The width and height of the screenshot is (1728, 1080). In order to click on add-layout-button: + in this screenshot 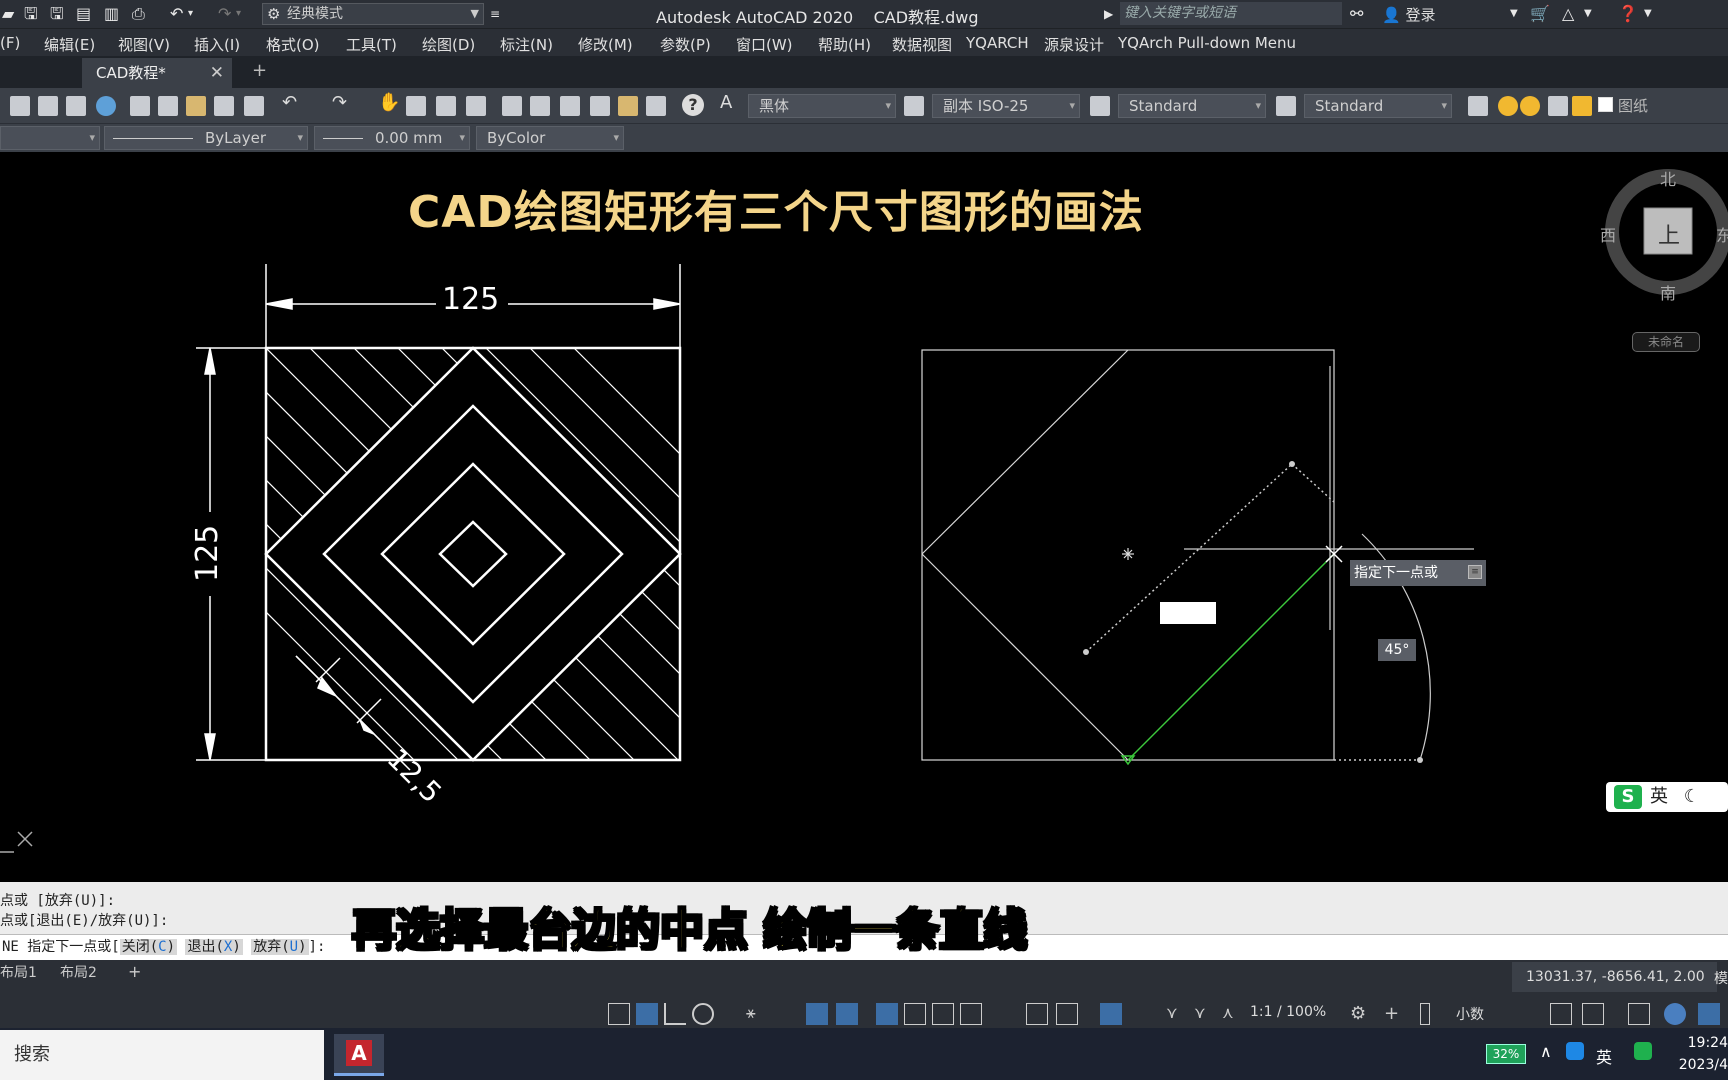, I will do `click(134, 971)`.